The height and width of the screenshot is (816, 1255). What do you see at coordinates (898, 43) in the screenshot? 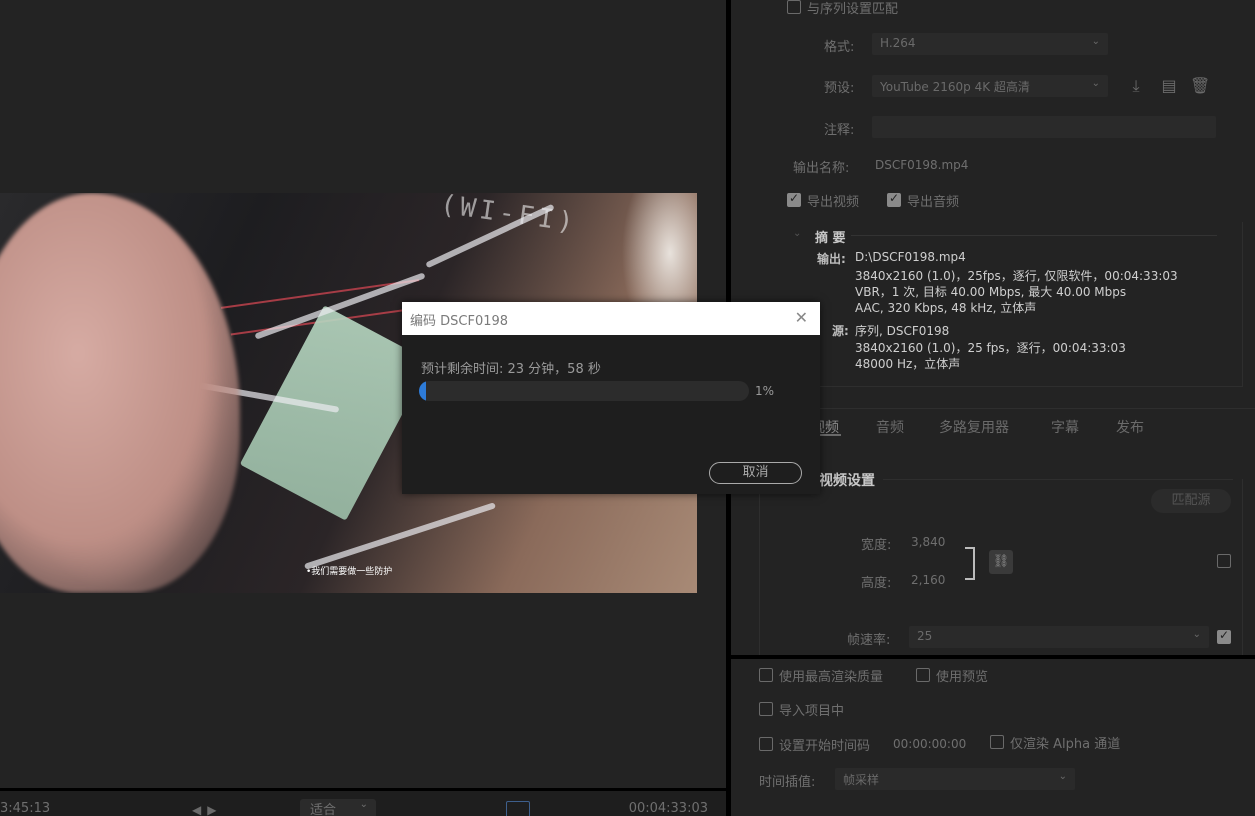
I see `format-value: H.264` at bounding box center [898, 43].